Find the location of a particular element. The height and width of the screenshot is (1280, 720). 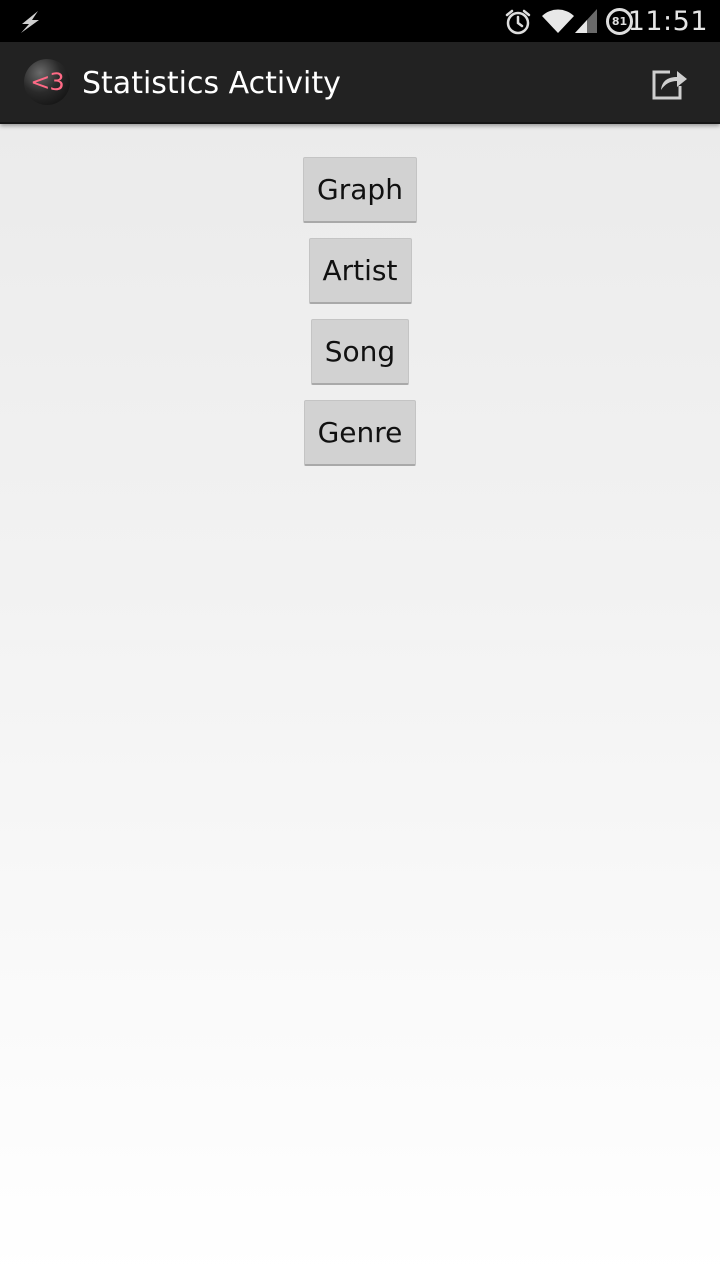

genre-button: Genre is located at coordinates (360, 433).